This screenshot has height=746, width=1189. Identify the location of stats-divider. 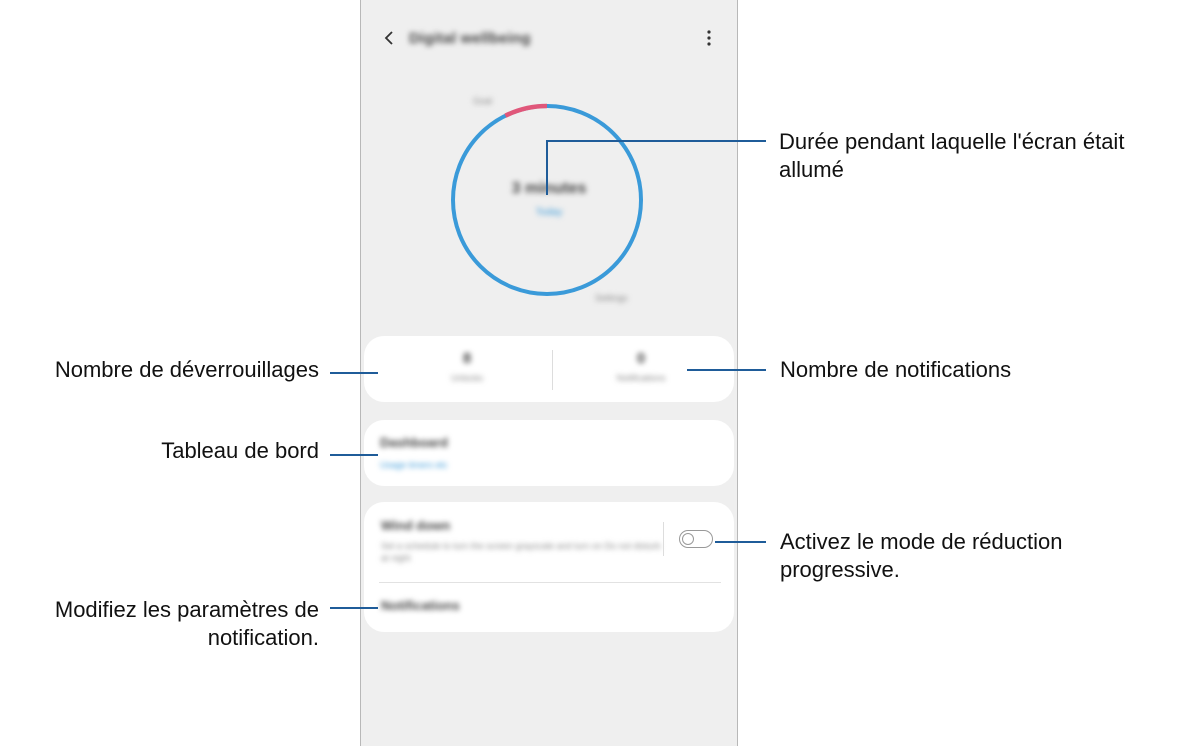
(552, 370).